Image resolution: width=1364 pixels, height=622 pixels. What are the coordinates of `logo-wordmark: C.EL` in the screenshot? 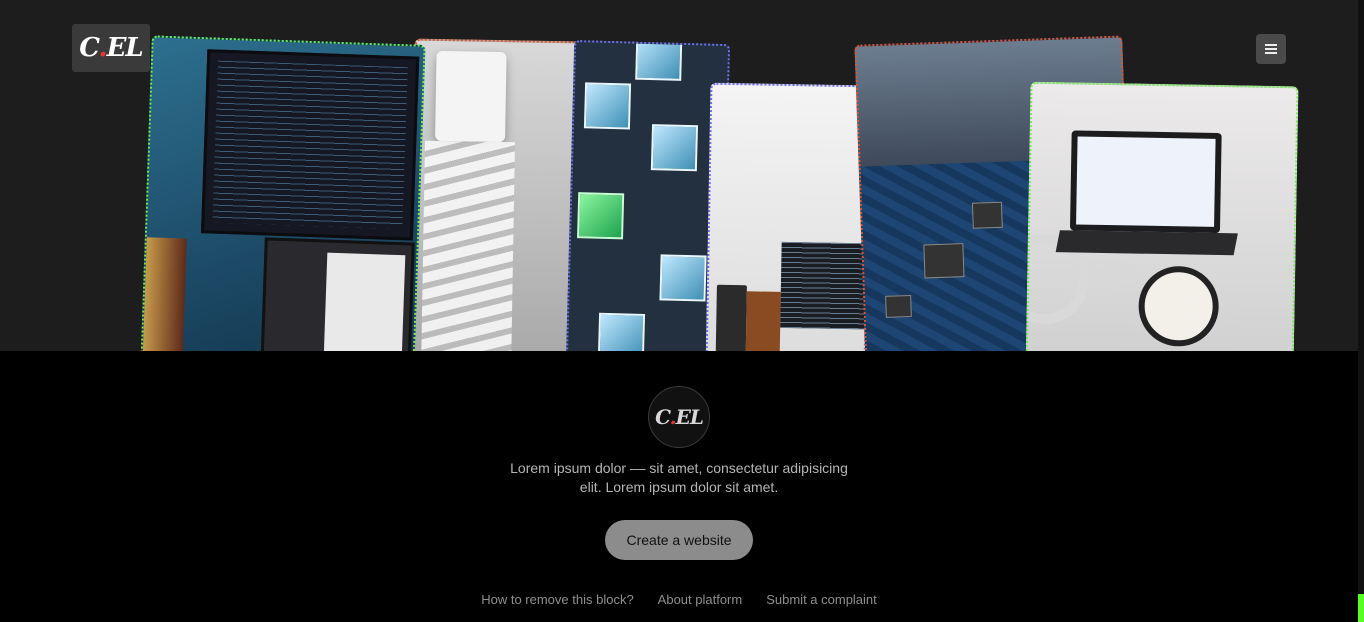 It's located at (111, 48).